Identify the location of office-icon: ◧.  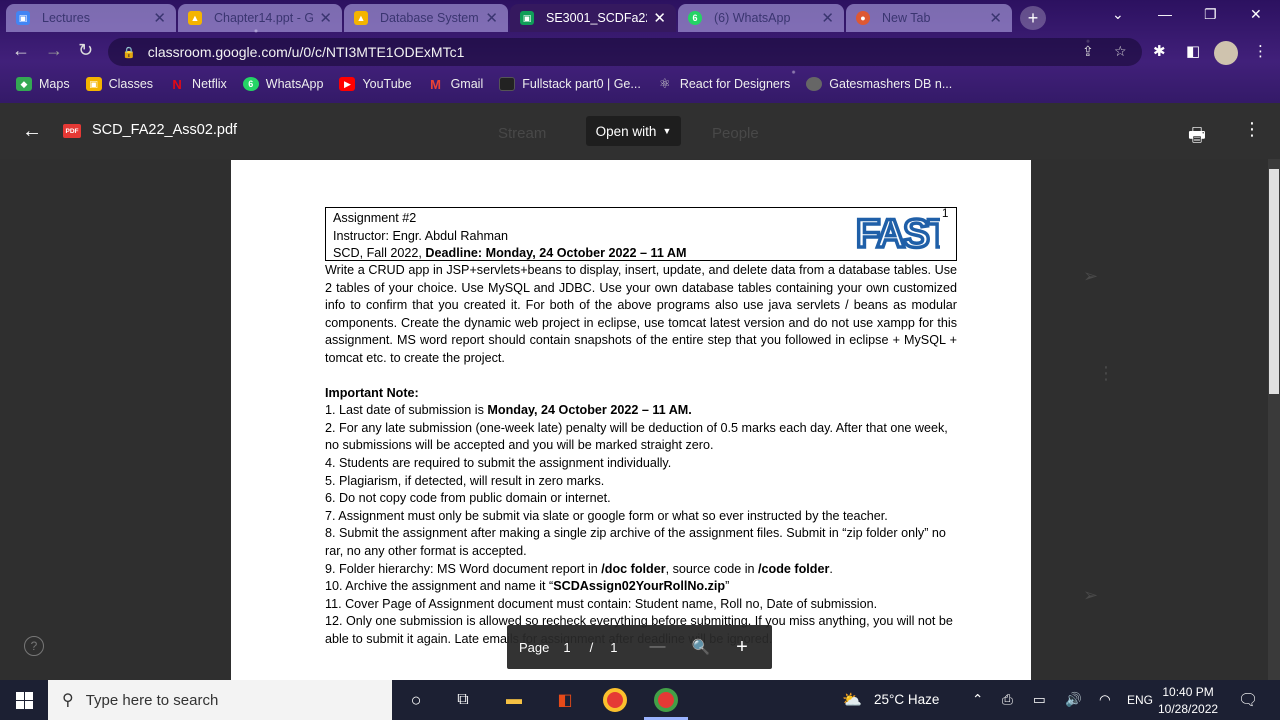
(565, 700).